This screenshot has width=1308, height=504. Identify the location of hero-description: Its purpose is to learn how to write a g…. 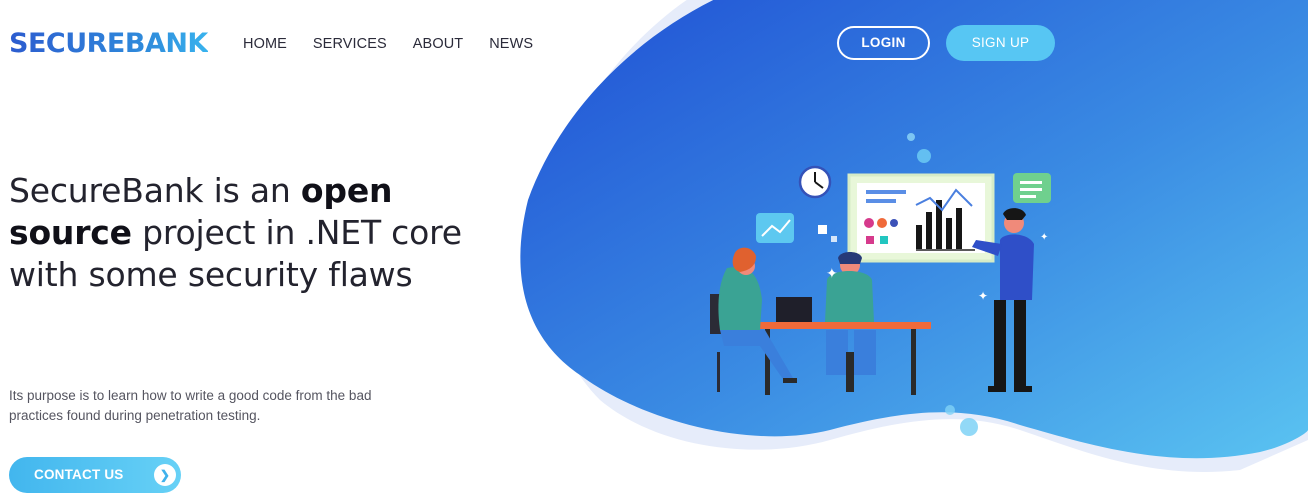
(190, 405).